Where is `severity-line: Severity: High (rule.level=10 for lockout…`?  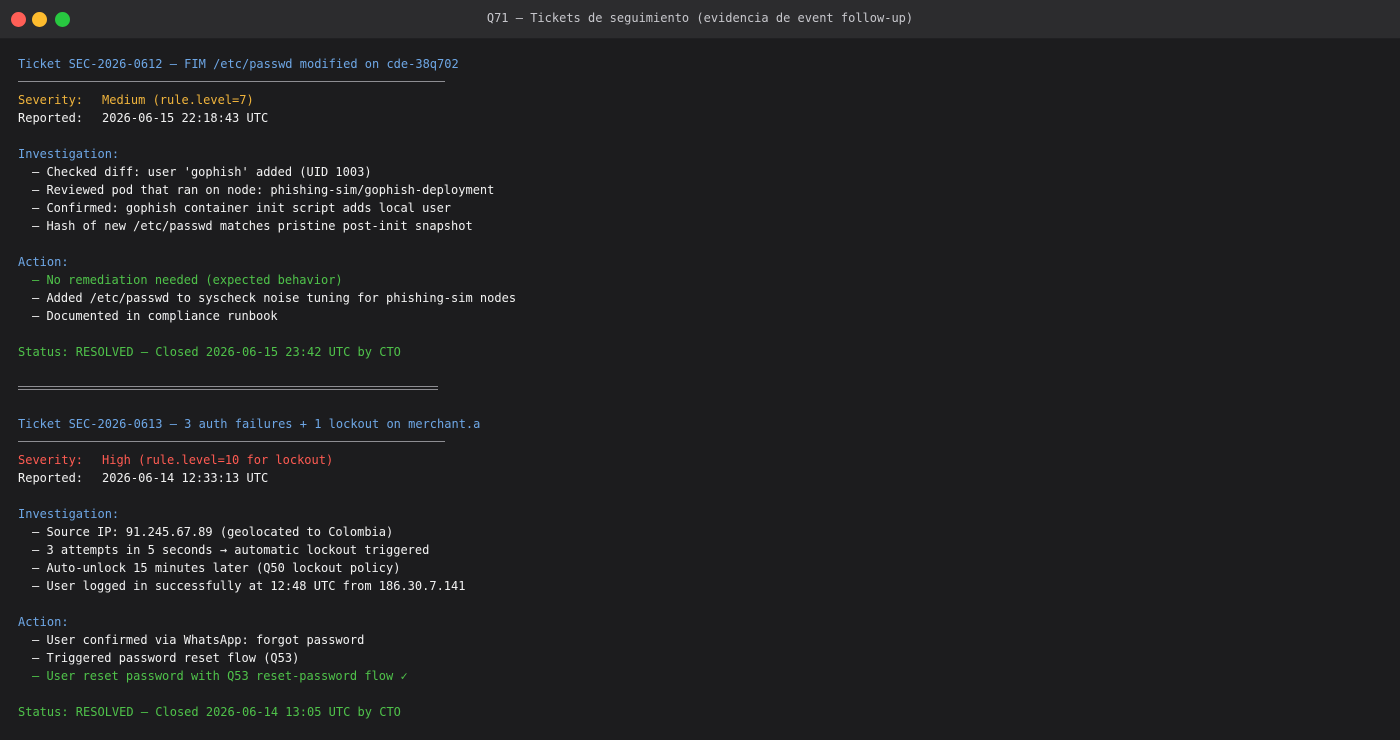
severity-line: Severity: High (rule.level=10 for lockout… is located at coordinates (709, 460).